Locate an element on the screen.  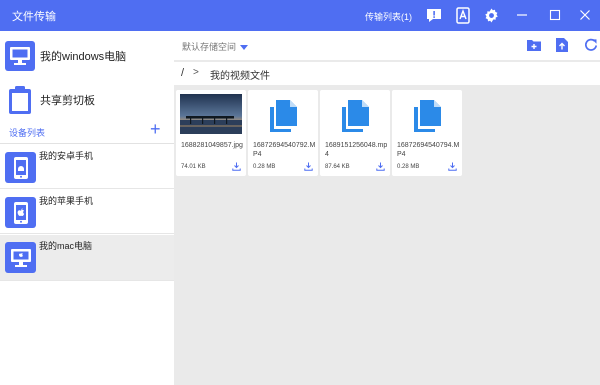
sidebar-item-clipboard: 共享剪切板 is located at coordinates (87, 100).